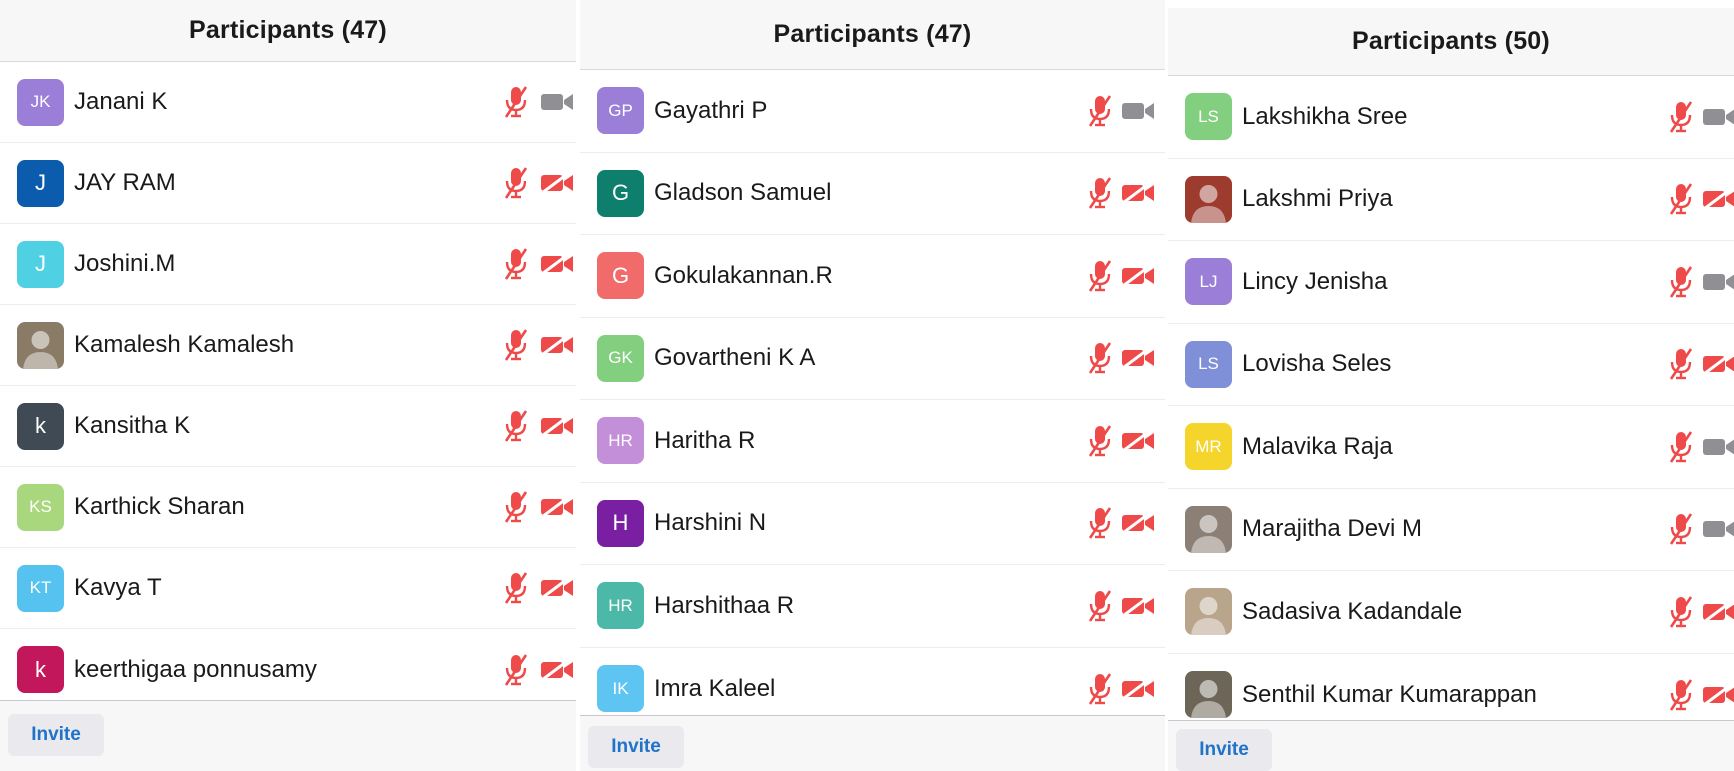 The height and width of the screenshot is (771, 1734). I want to click on participant-row: k Kansitha K, so click(288, 426).